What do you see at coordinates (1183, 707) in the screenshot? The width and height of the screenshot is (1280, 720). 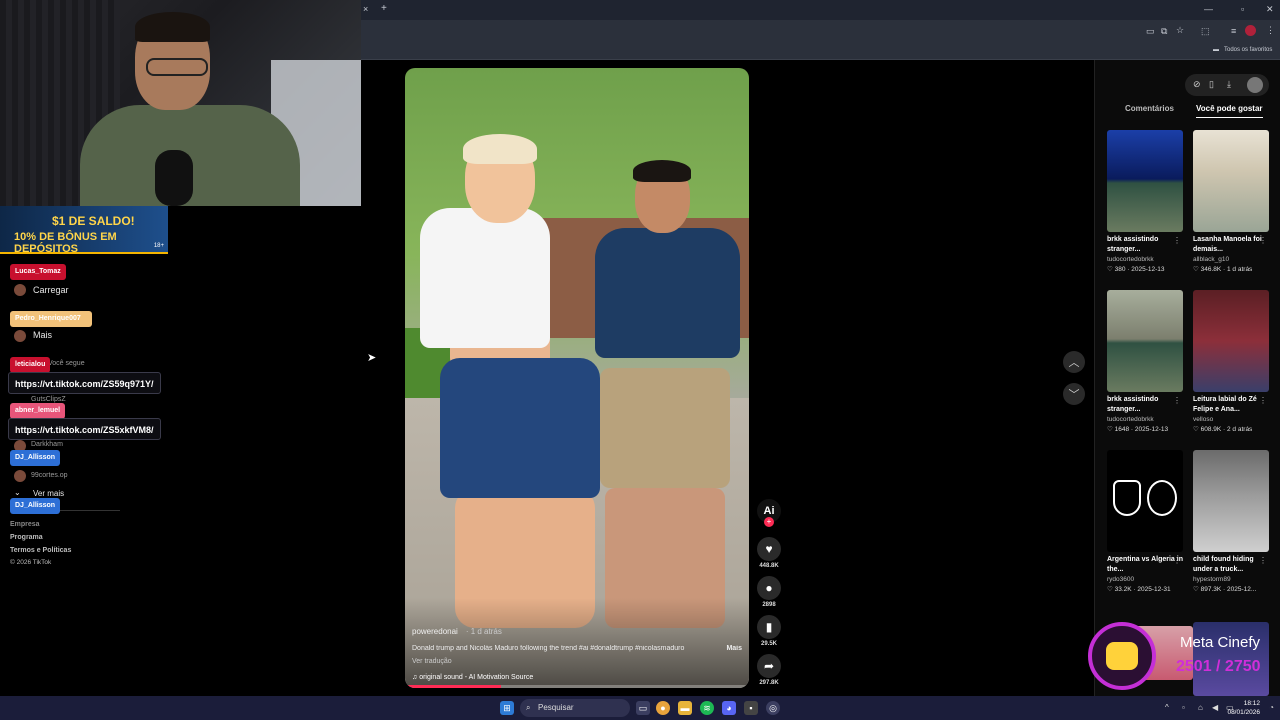 I see `tray-app-icon: ▫` at bounding box center [1183, 707].